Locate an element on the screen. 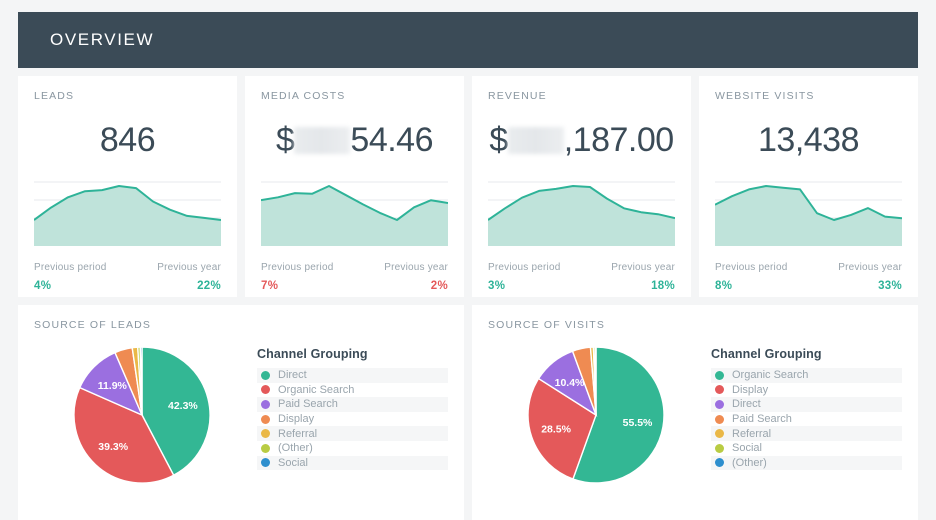  kpi-comparison: Previous period 3% Previous year 18% is located at coordinates (581, 277).